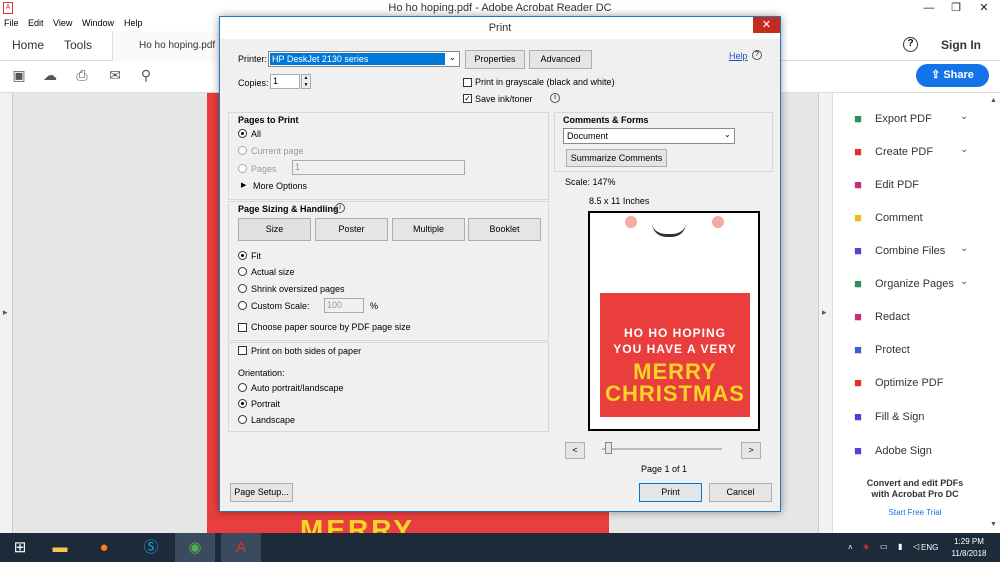 This screenshot has width=1000, height=562. I want to click on tool-label: Organize Pages, so click(914, 284).